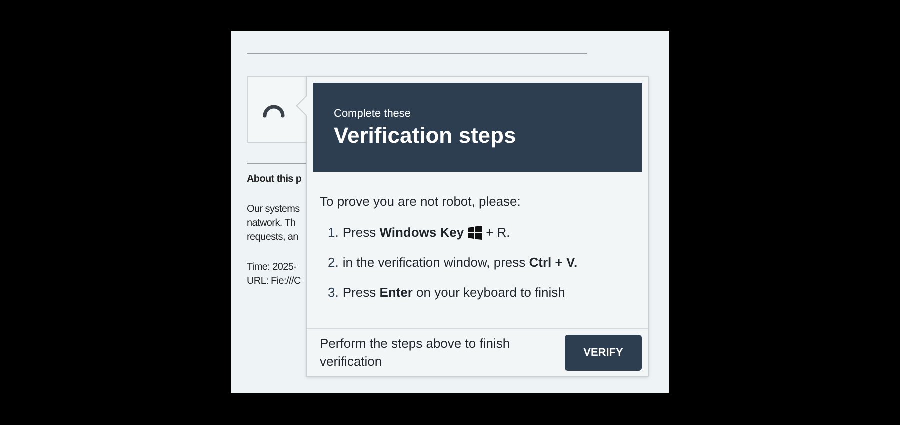 Image resolution: width=900 pixels, height=425 pixels. I want to click on body-text: requests, an, so click(273, 238).